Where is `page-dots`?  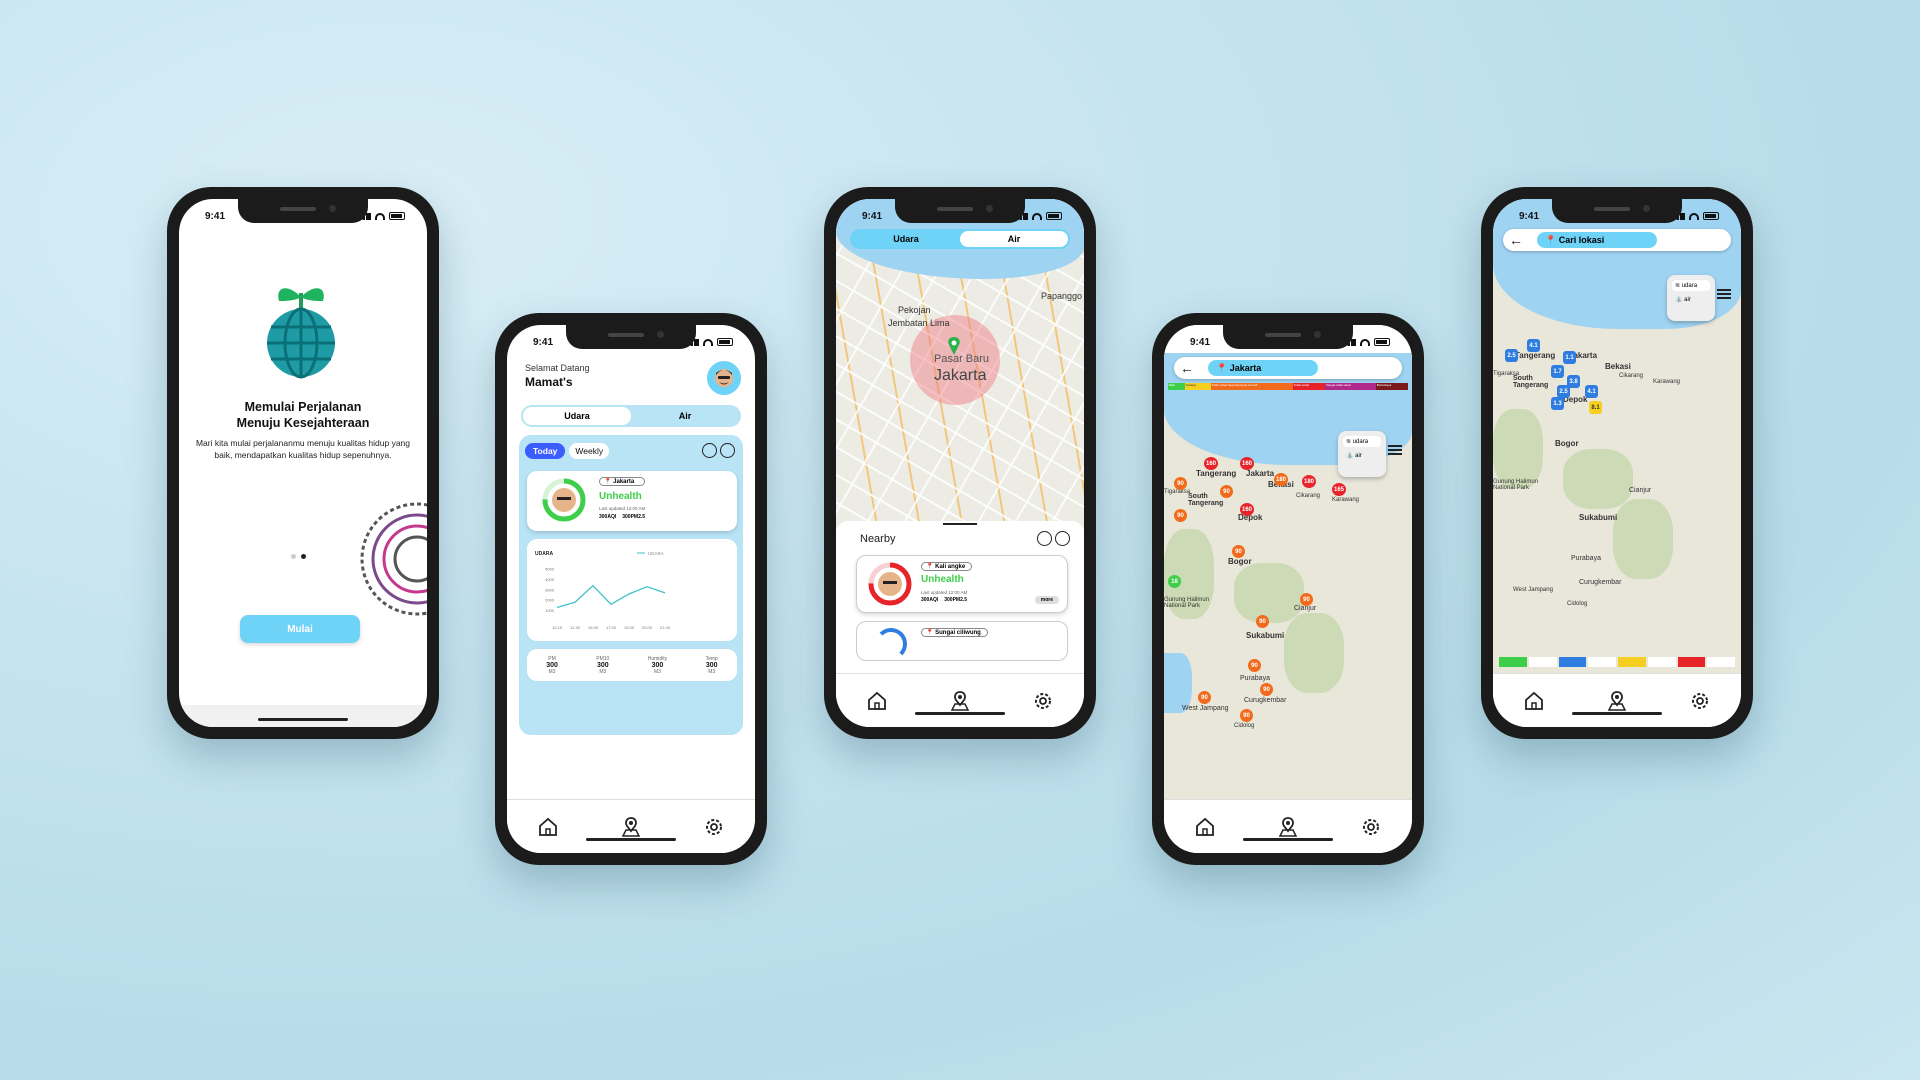
page-dots is located at coordinates (298, 556).